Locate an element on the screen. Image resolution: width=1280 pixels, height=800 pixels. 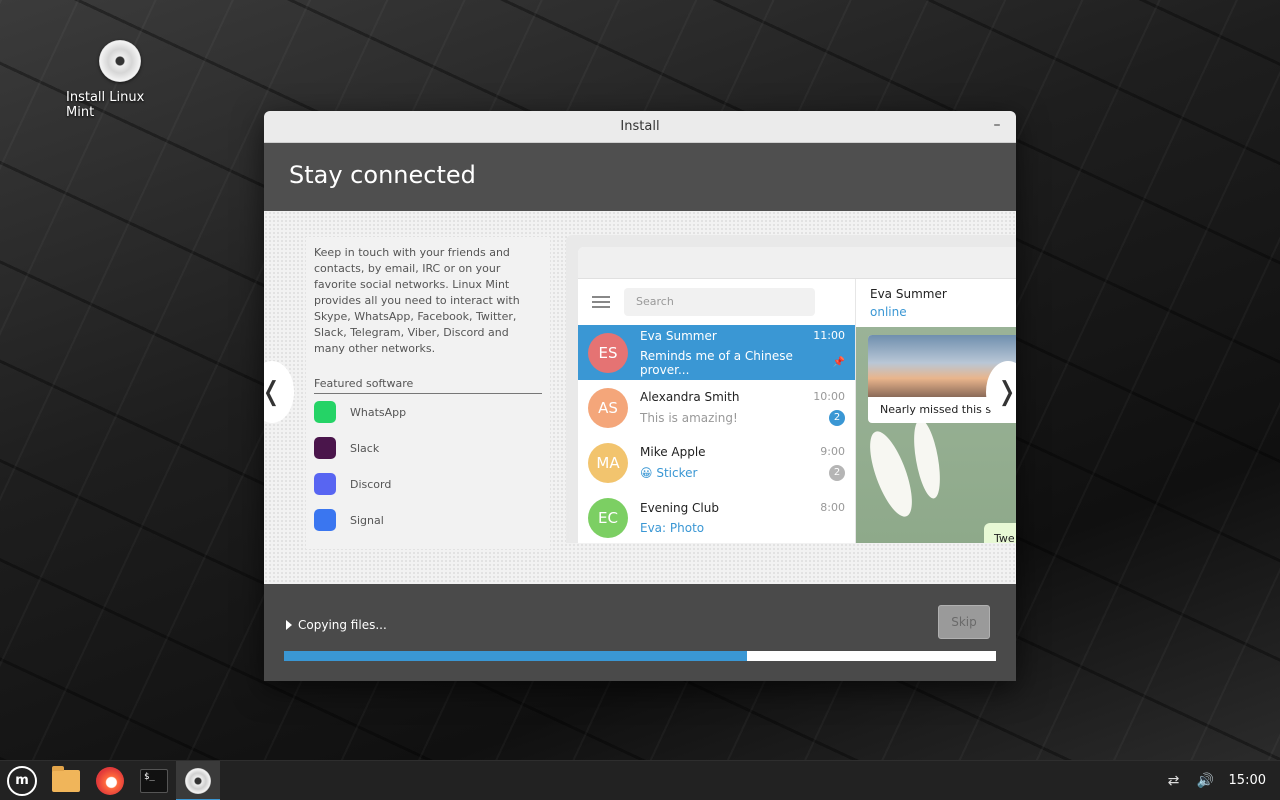
telegram-search-row: Search is located at coordinates (716, 302).